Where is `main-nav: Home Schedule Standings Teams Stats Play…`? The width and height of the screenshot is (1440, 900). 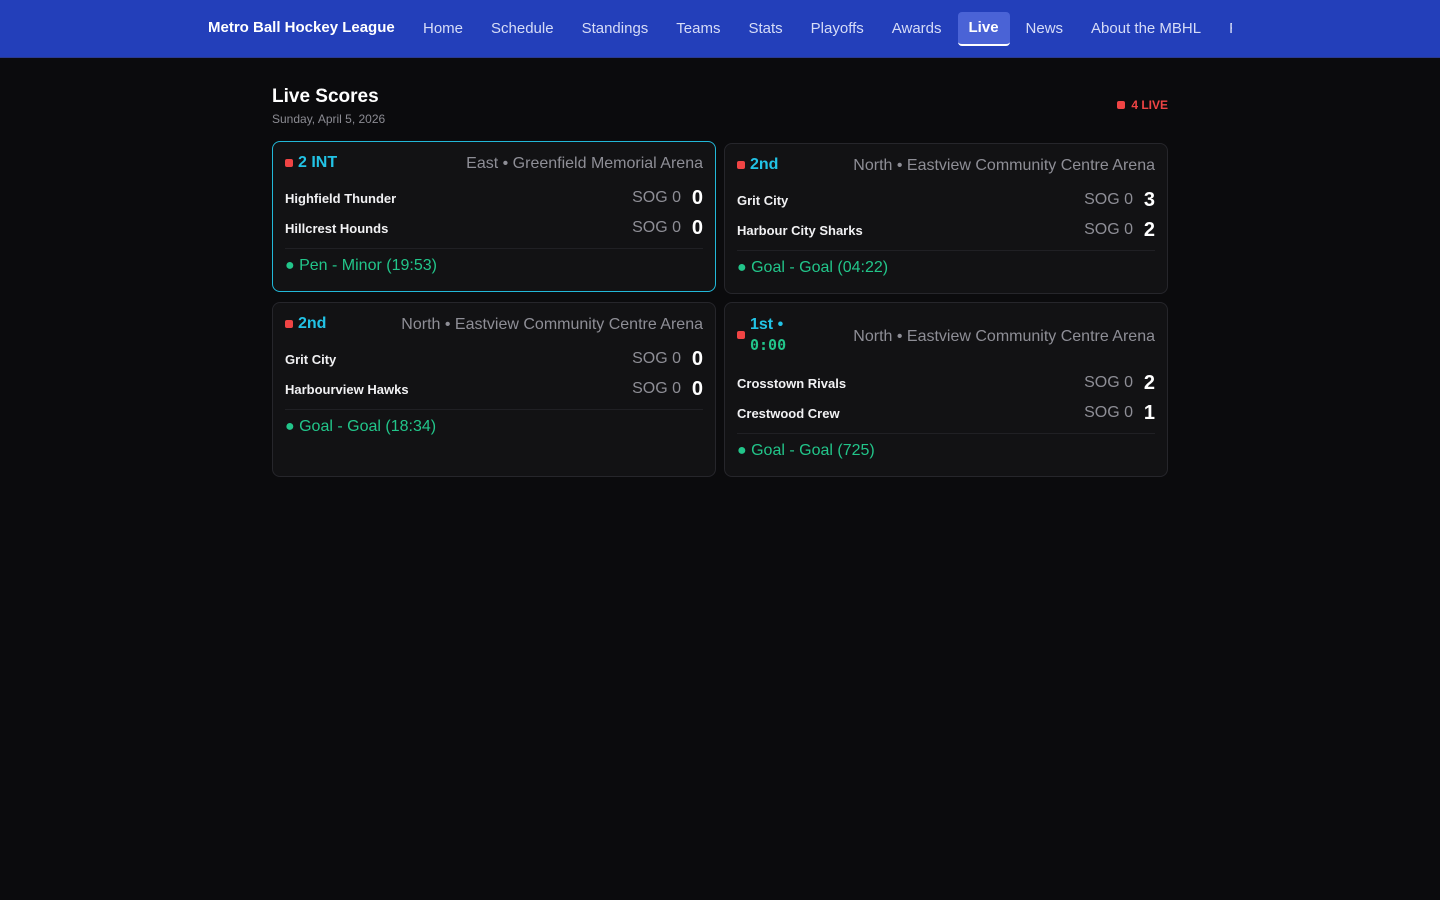
main-nav: Home Schedule Standings Teams Stats Play… is located at coordinates (820, 29).